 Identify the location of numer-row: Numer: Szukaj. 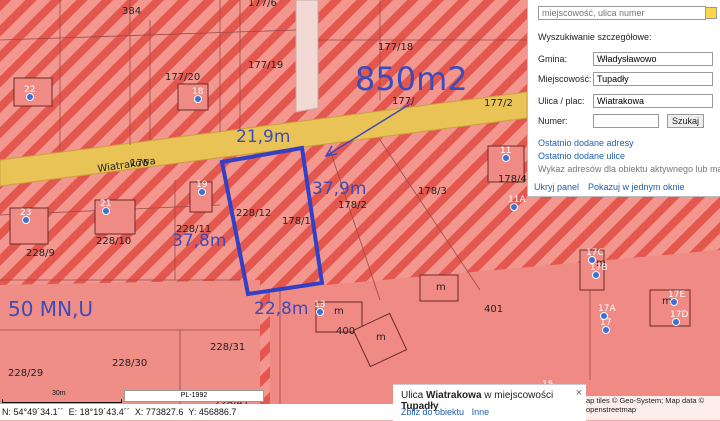
(621, 121).